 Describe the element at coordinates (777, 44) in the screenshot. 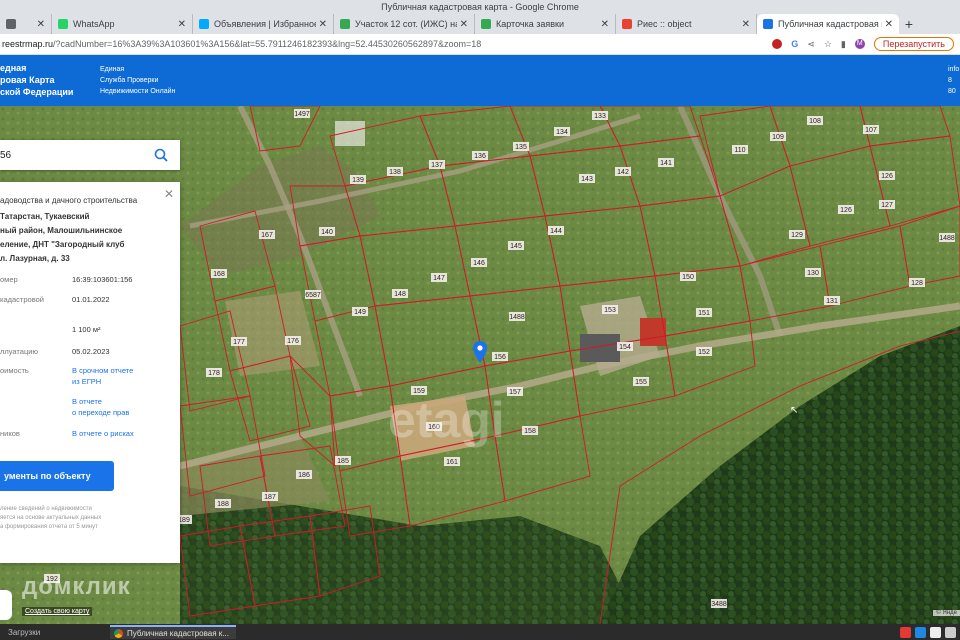

I see `extension-icon` at that location.